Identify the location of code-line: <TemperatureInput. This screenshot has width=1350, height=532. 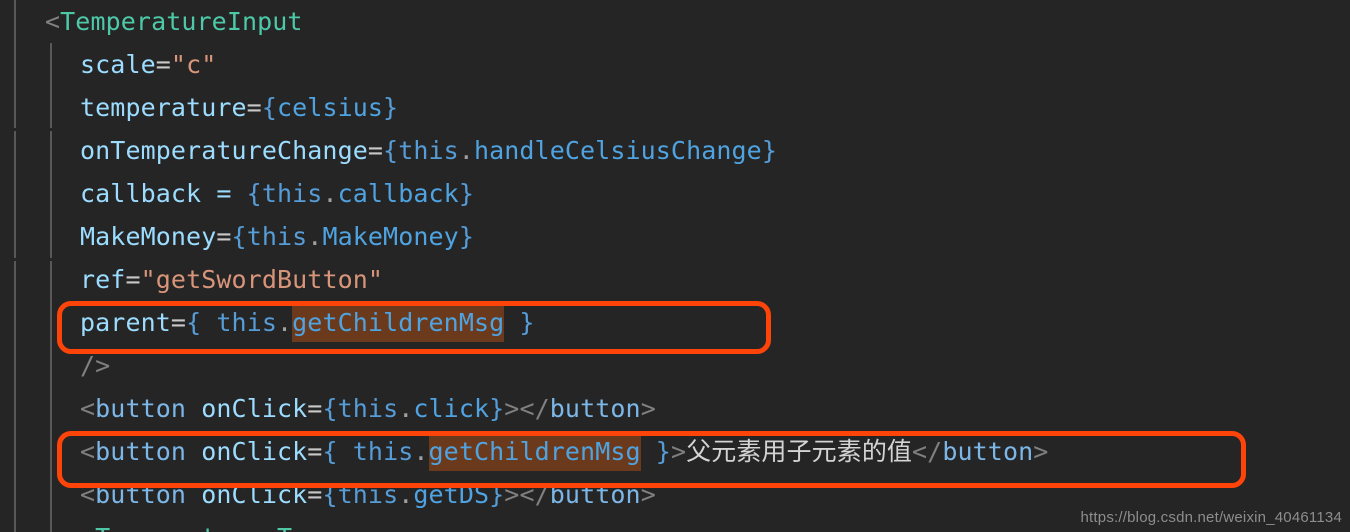
(151, 21).